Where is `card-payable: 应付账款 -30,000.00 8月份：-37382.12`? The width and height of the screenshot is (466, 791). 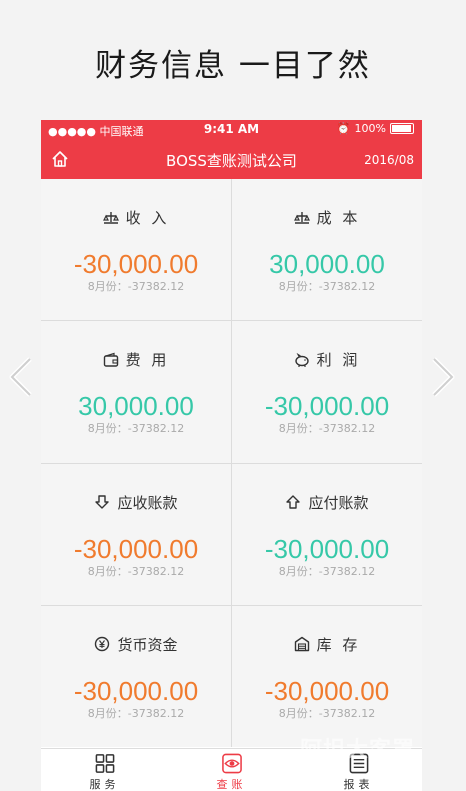
card-payable: 应付账款 -30,000.00 8月份：-37382.12 is located at coordinates (327, 534).